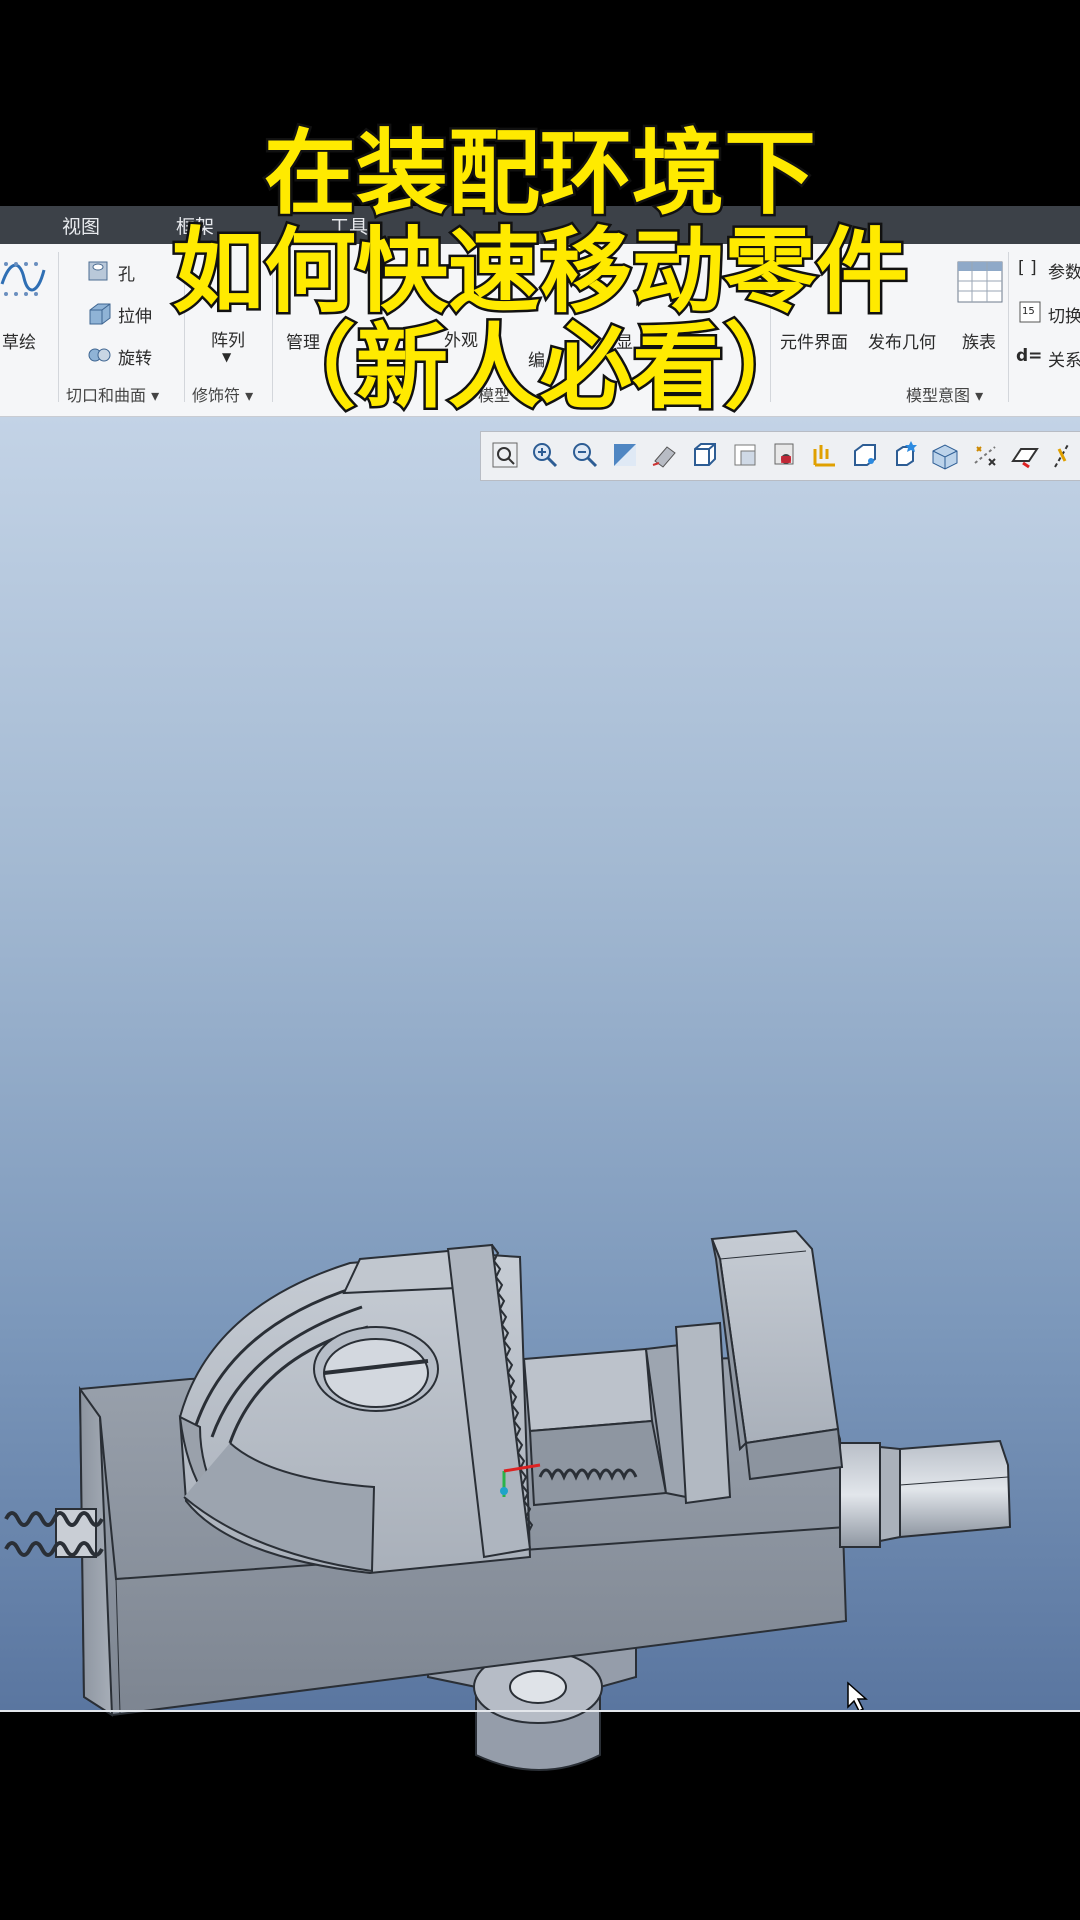  Describe the element at coordinates (539, 271) in the screenshot. I see `caption-line-2: 如何快速移动零件` at that location.